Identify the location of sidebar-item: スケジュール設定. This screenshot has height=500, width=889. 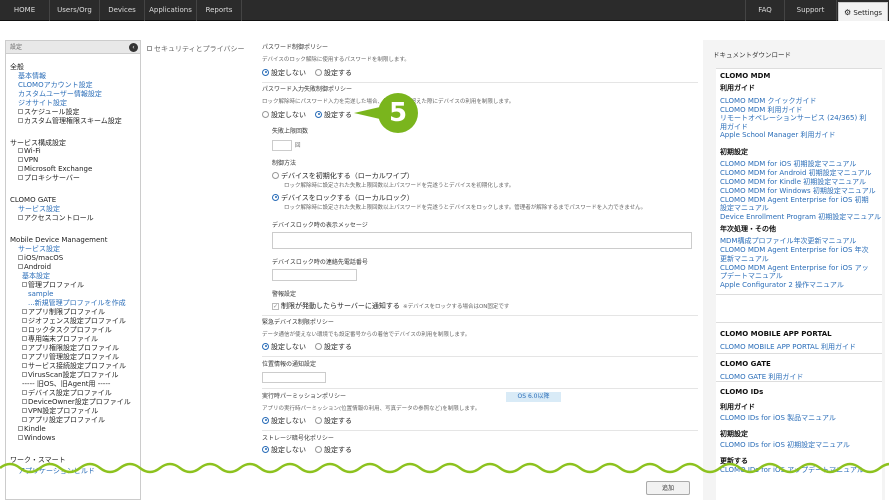
(49, 112).